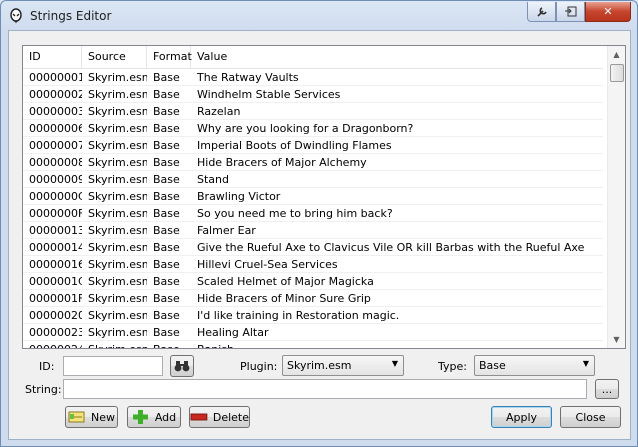  I want to click on plugin-select: Skyrim.esm ▼, so click(343, 365).